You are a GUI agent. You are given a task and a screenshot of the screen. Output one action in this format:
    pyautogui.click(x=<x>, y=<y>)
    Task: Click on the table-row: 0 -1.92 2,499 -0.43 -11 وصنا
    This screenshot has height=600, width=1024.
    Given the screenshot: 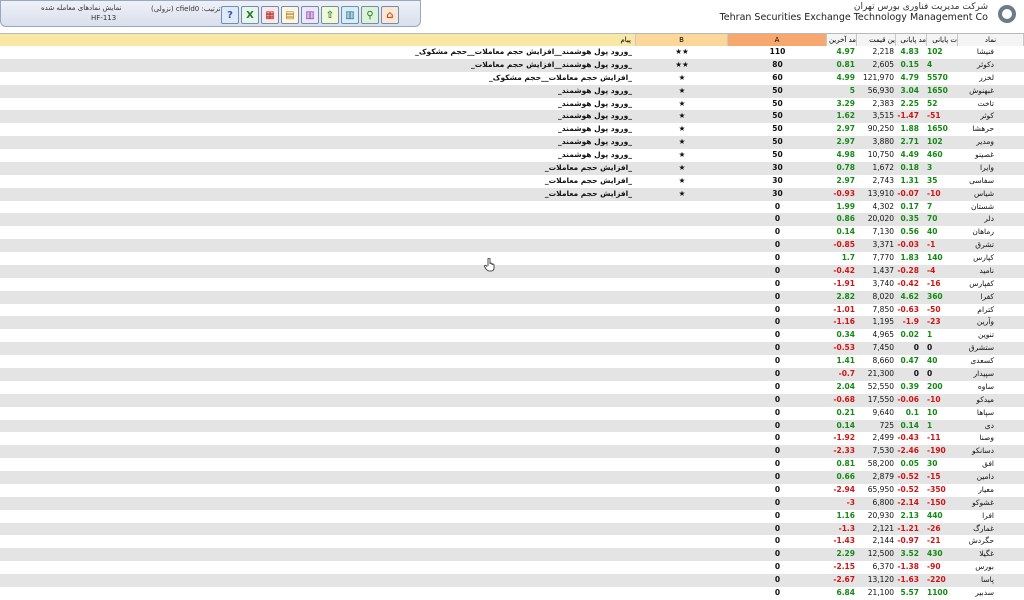 What is the action you would take?
    pyautogui.click(x=512, y=439)
    